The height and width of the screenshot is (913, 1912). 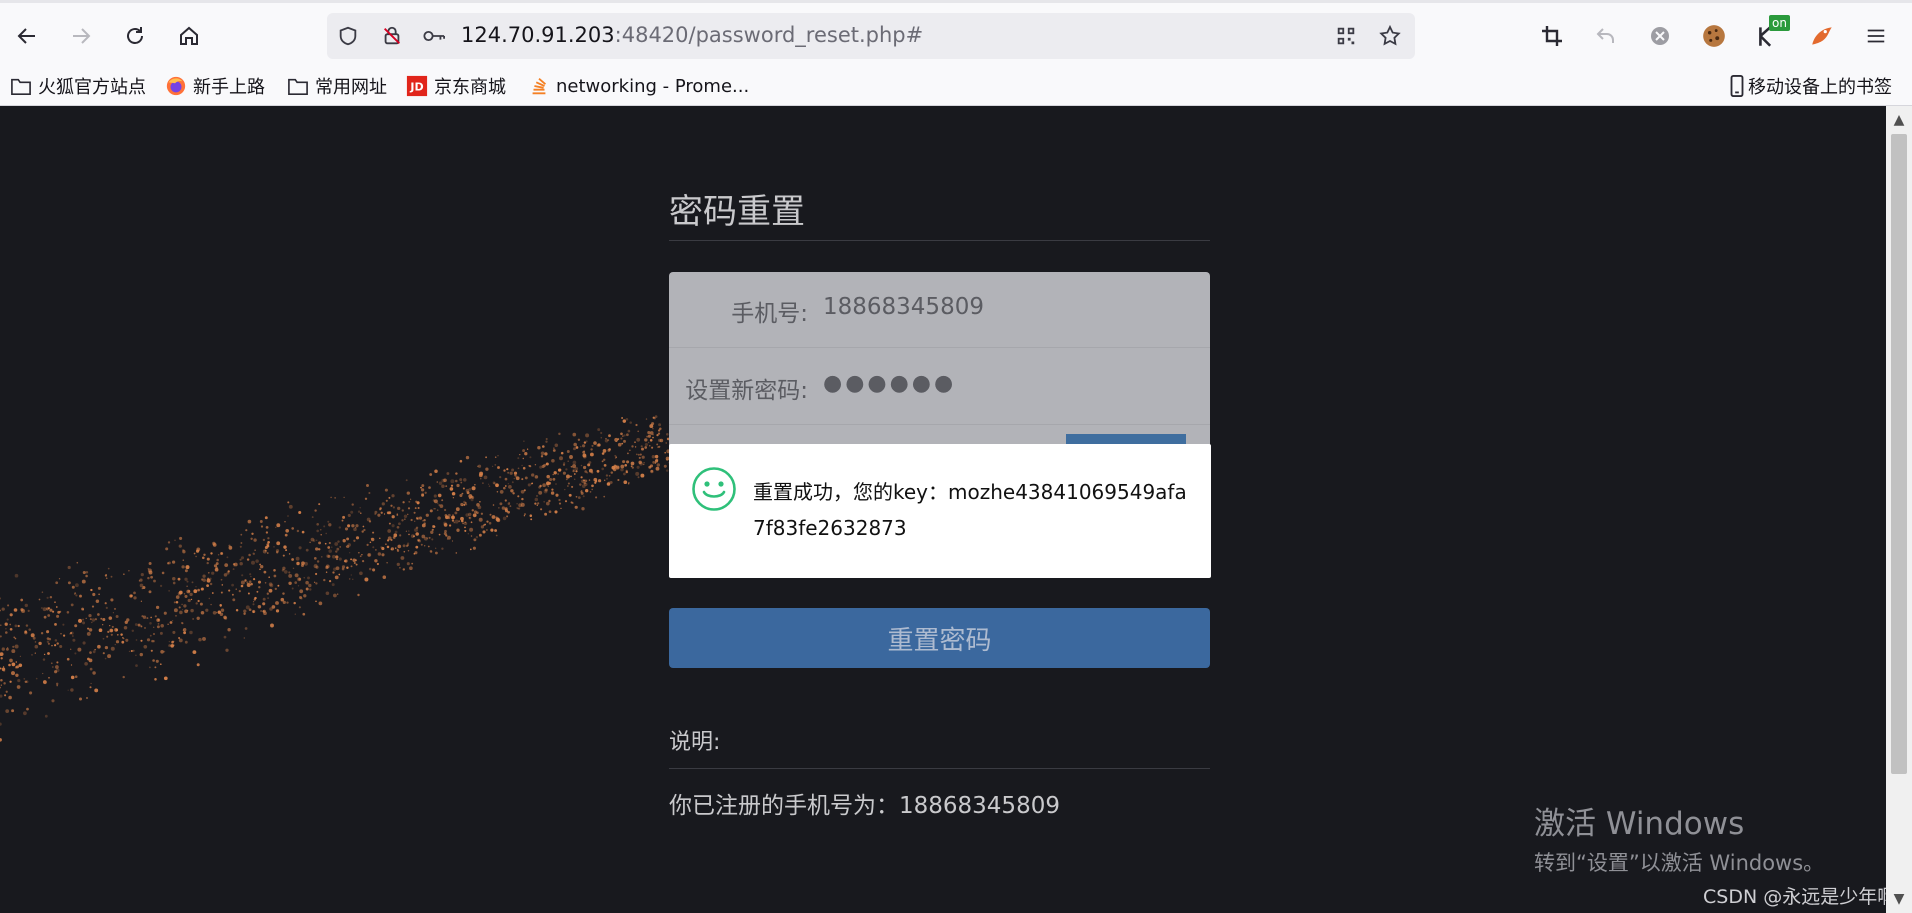 I want to click on bookmark-label: 常用网址, so click(x=351, y=87).